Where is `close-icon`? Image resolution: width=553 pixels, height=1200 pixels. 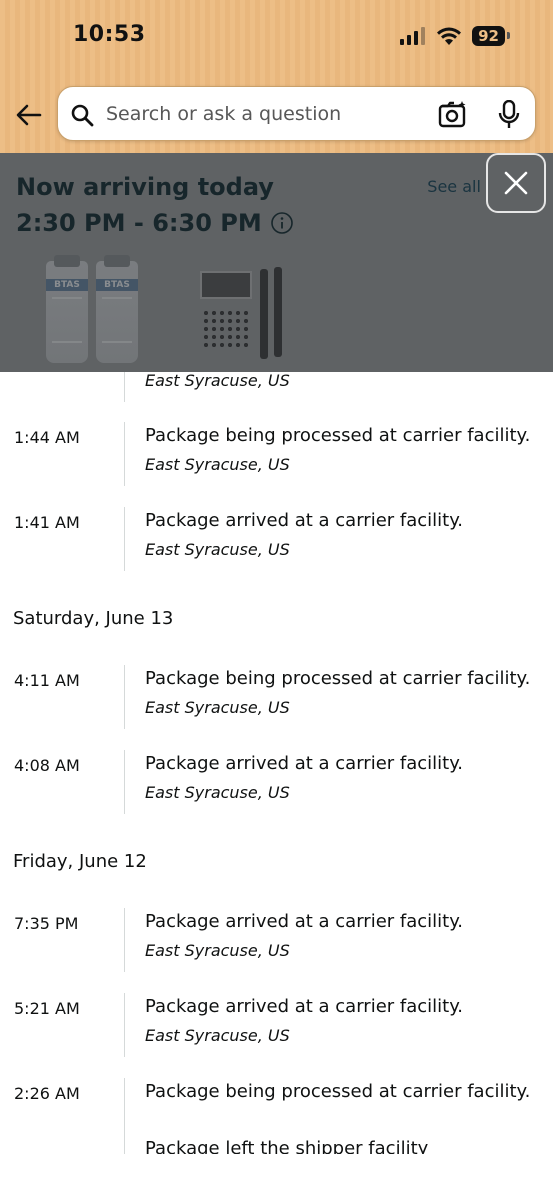
close-icon is located at coordinates (516, 183).